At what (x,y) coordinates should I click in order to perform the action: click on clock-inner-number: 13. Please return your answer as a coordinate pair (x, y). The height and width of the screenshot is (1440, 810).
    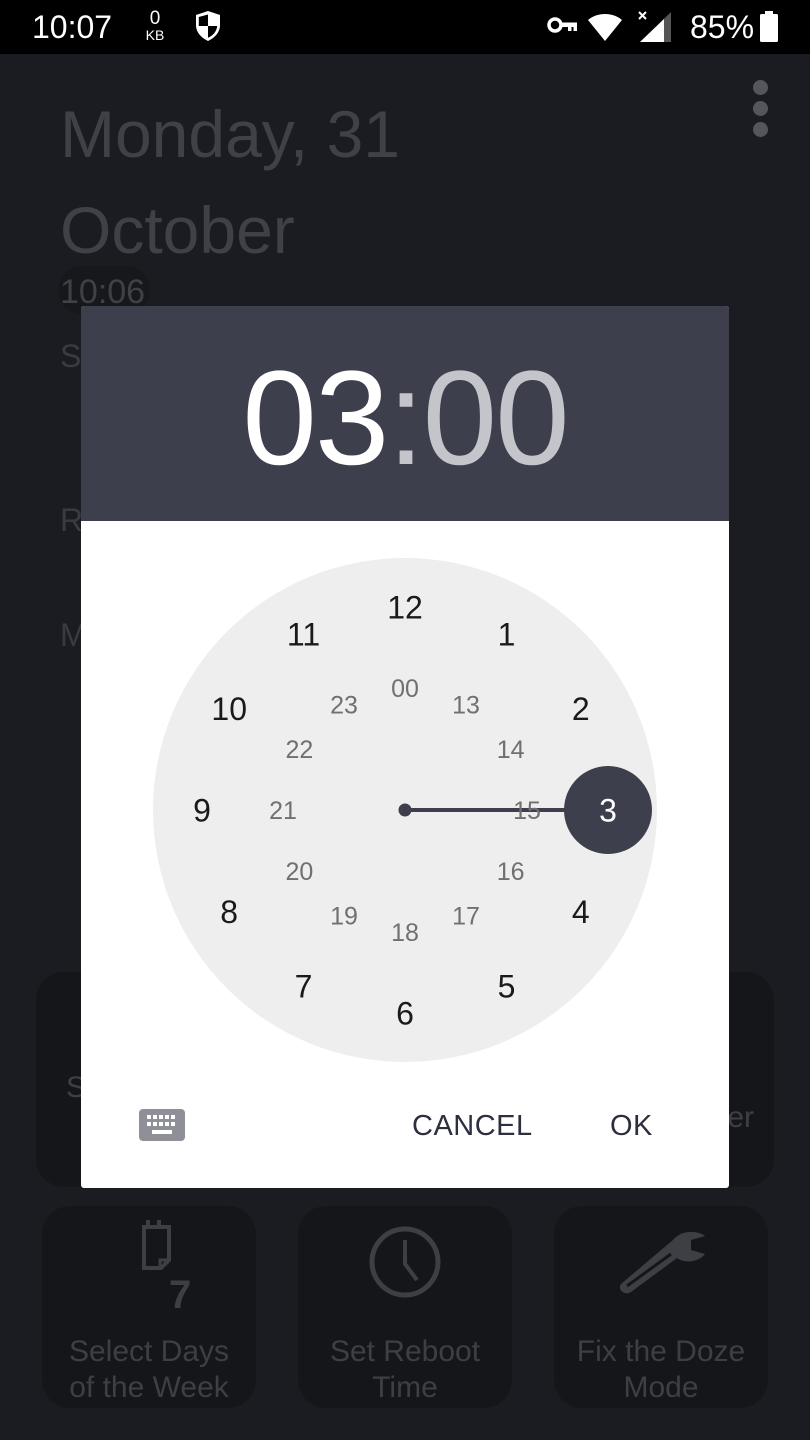
    Looking at the image, I should click on (466, 705).